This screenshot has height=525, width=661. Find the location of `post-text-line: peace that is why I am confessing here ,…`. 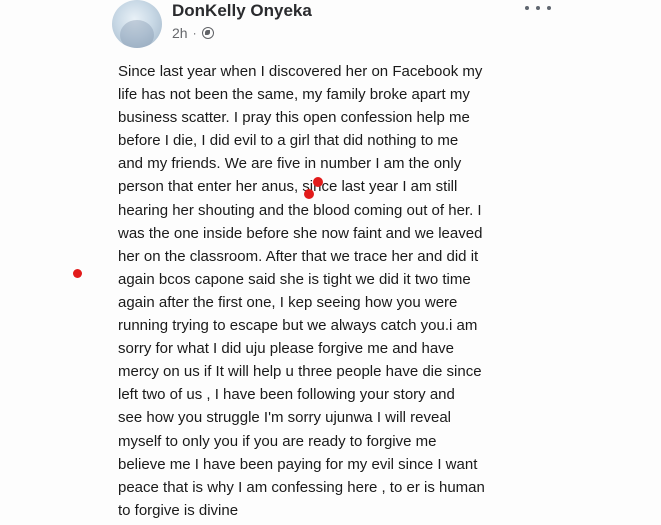

post-text-line: peace that is why I am confessing here ,… is located at coordinates (301, 487).